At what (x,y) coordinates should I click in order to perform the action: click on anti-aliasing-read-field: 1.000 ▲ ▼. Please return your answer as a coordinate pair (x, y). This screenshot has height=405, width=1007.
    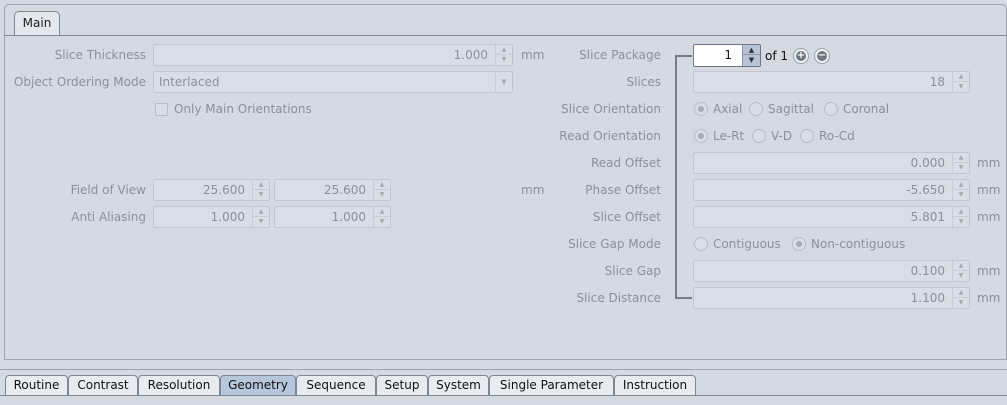
    Looking at the image, I should click on (211, 217).